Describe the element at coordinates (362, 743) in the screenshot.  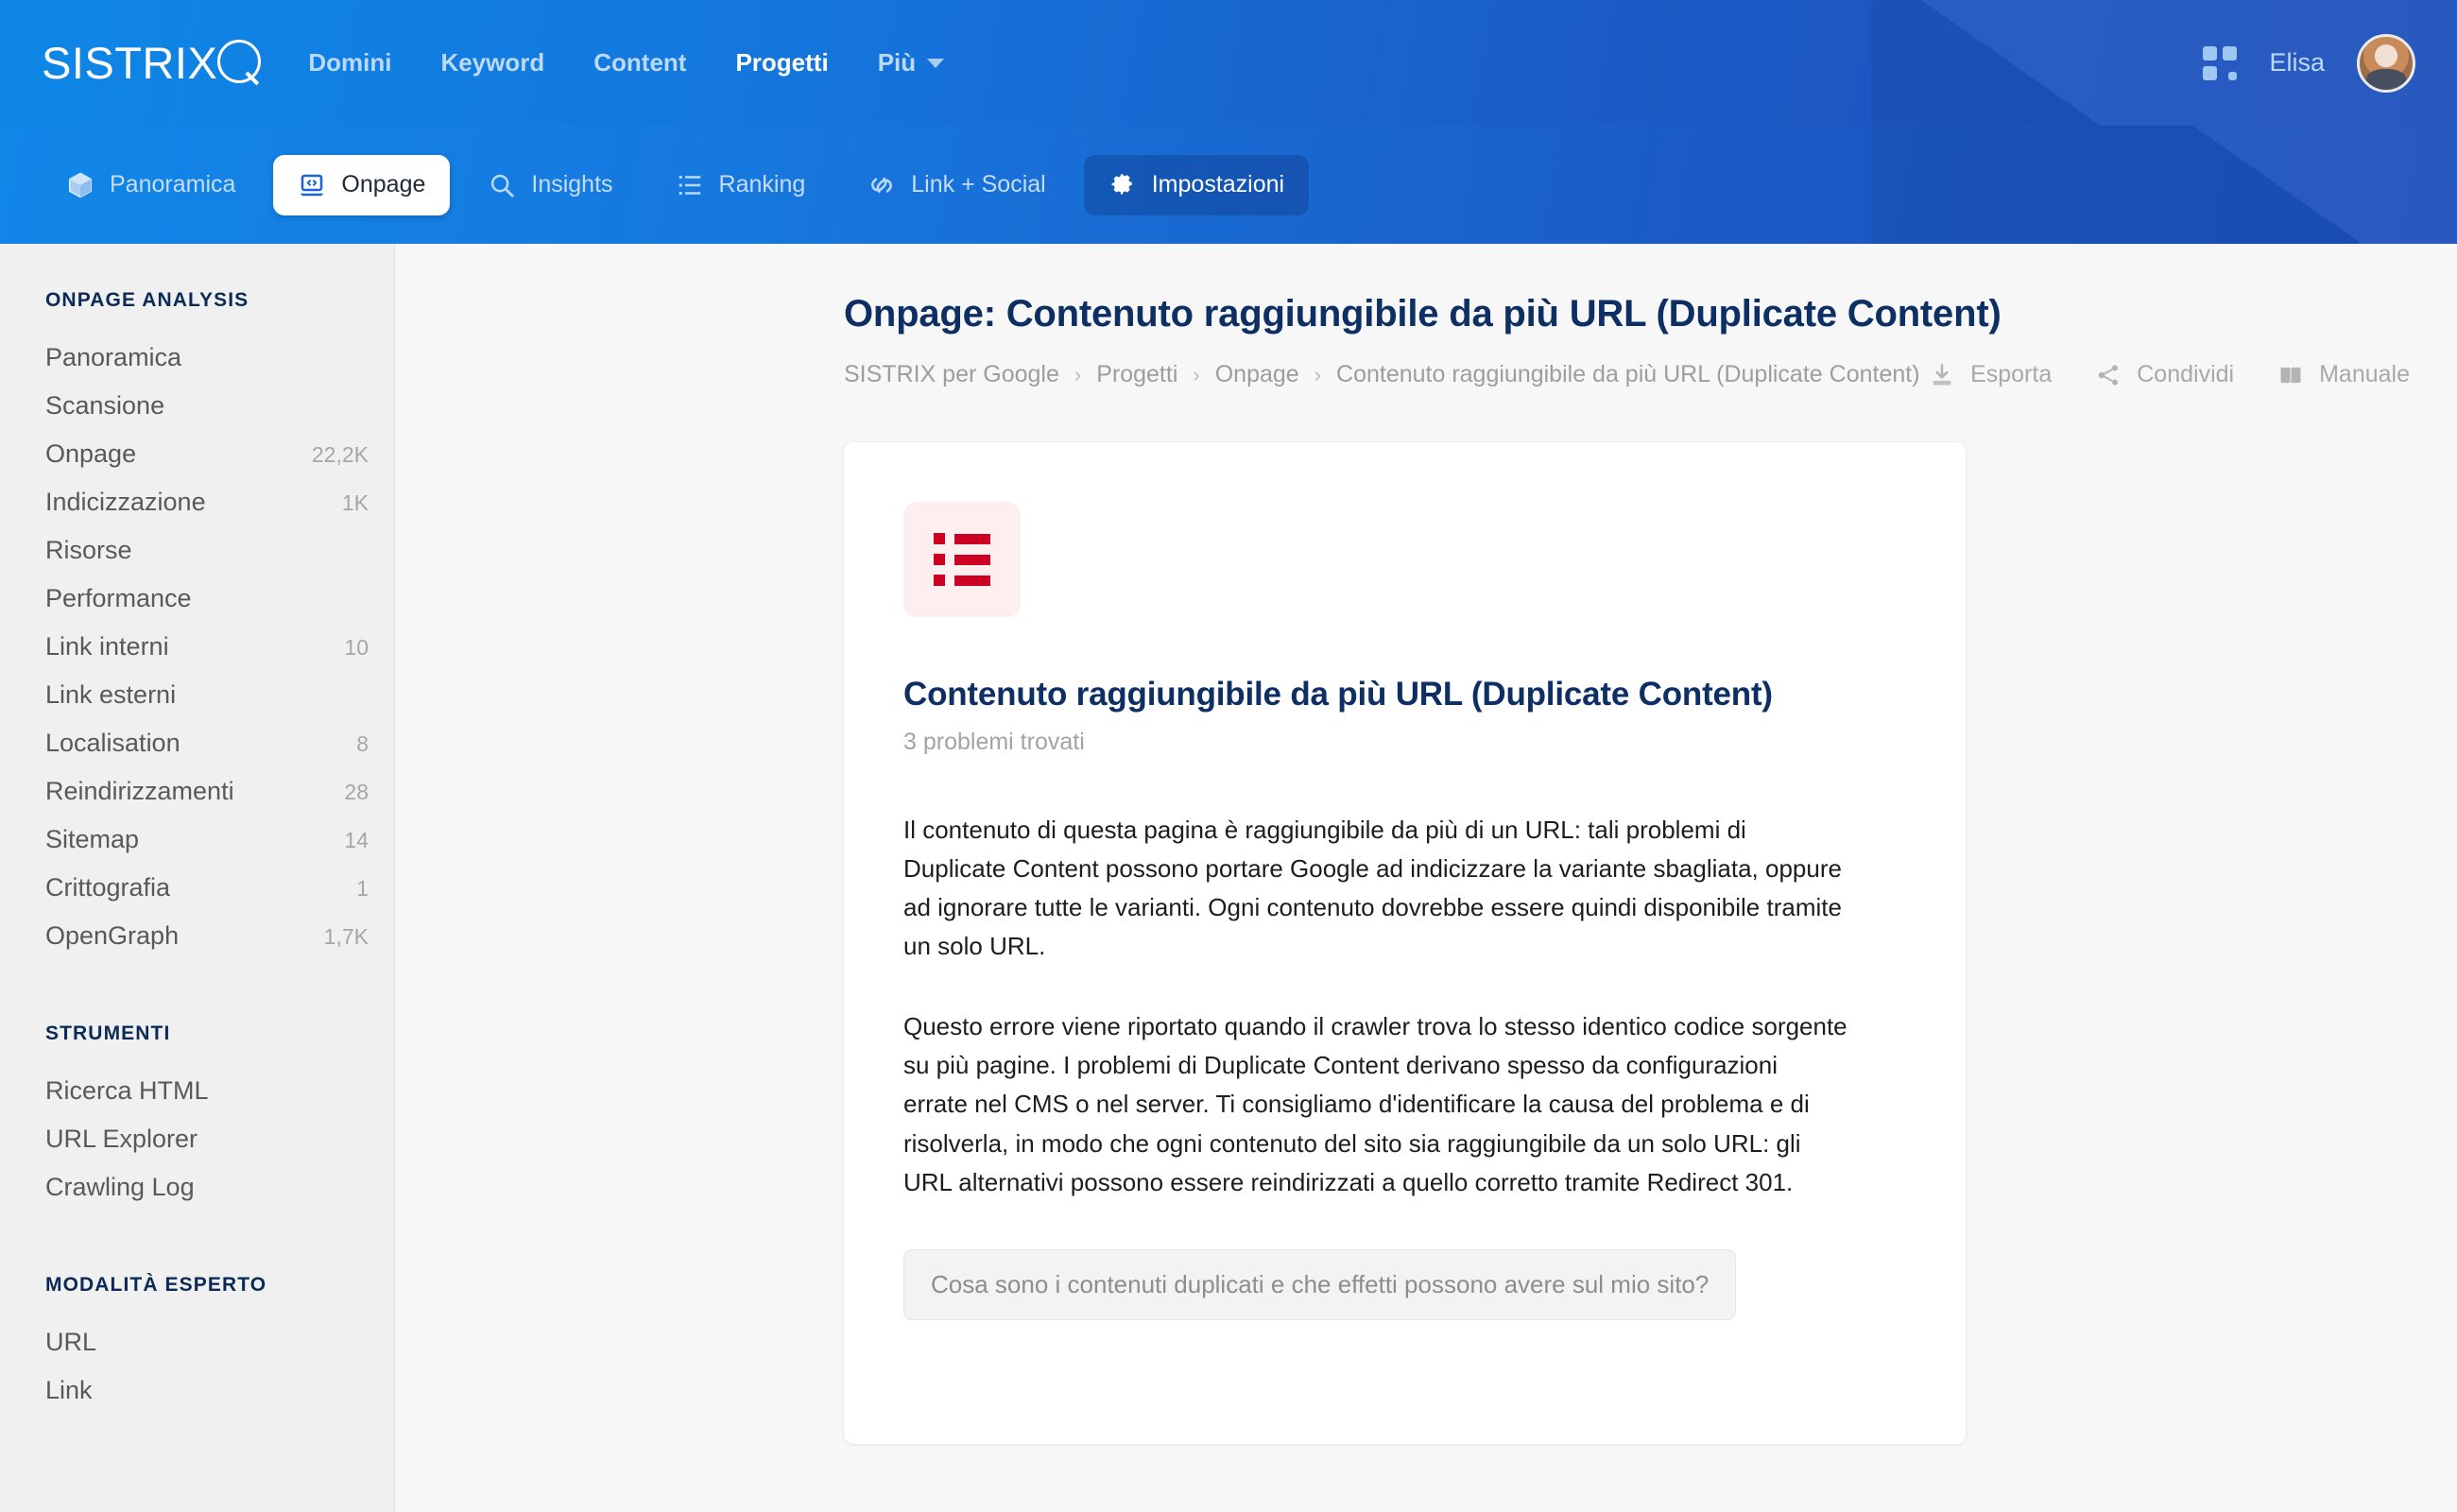
I see `sidebar-item-count: 8` at that location.